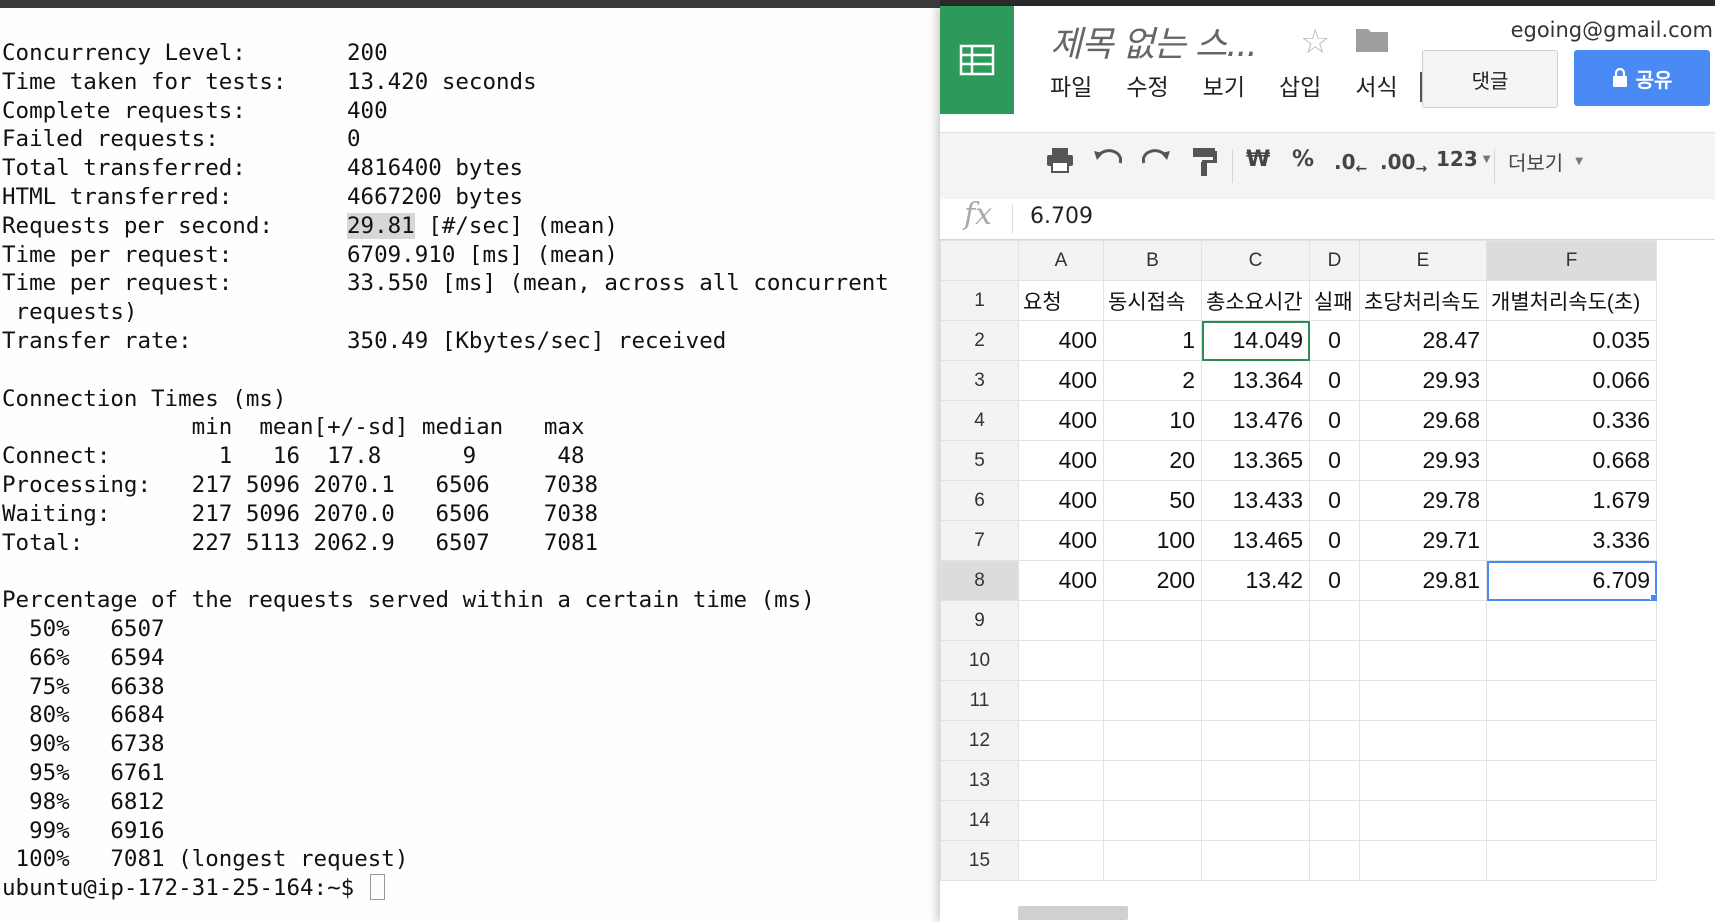  I want to click on cell-c2: 14.049, so click(1255, 340).